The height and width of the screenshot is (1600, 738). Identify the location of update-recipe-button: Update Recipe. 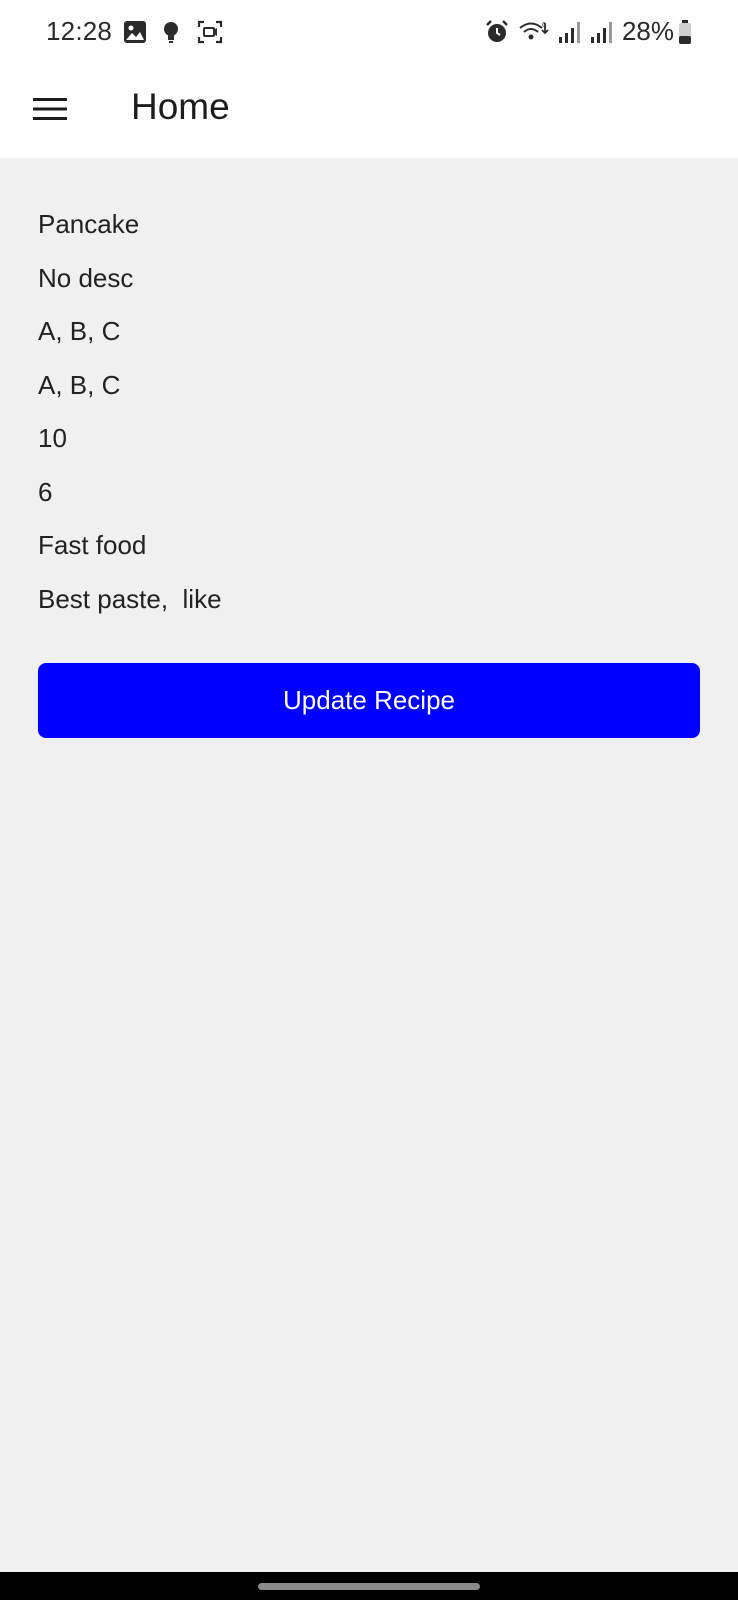
(369, 700).